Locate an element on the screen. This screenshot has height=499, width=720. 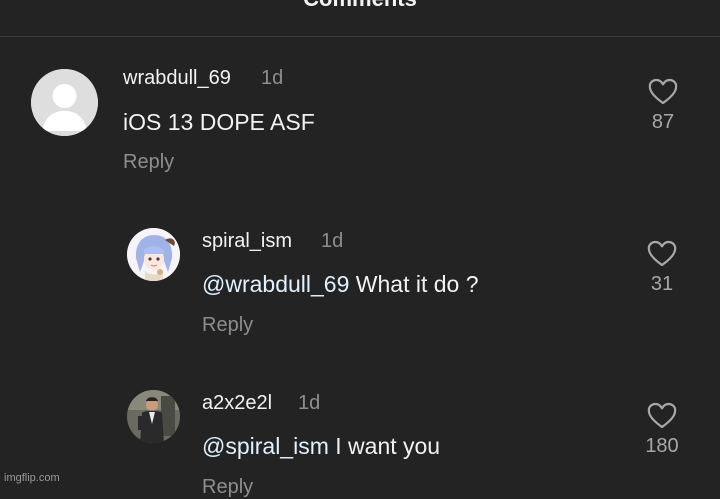
comment-username: wrabdull_69 is located at coordinates (177, 78).